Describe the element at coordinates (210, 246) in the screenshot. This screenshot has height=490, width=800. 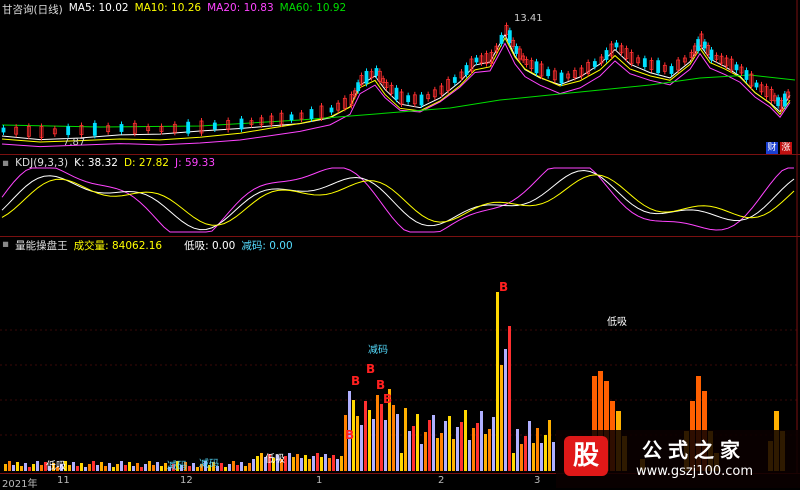
I see `dixi-value: 低吸: 0.00` at that location.